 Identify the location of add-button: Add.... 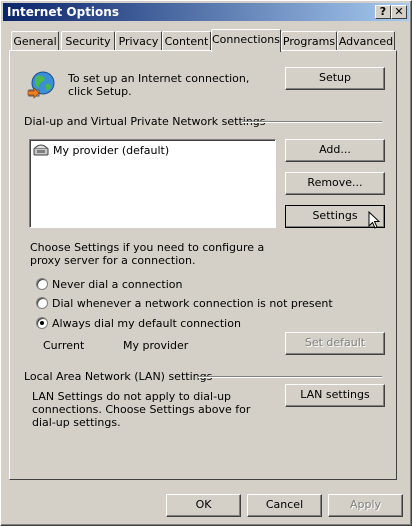
(335, 150).